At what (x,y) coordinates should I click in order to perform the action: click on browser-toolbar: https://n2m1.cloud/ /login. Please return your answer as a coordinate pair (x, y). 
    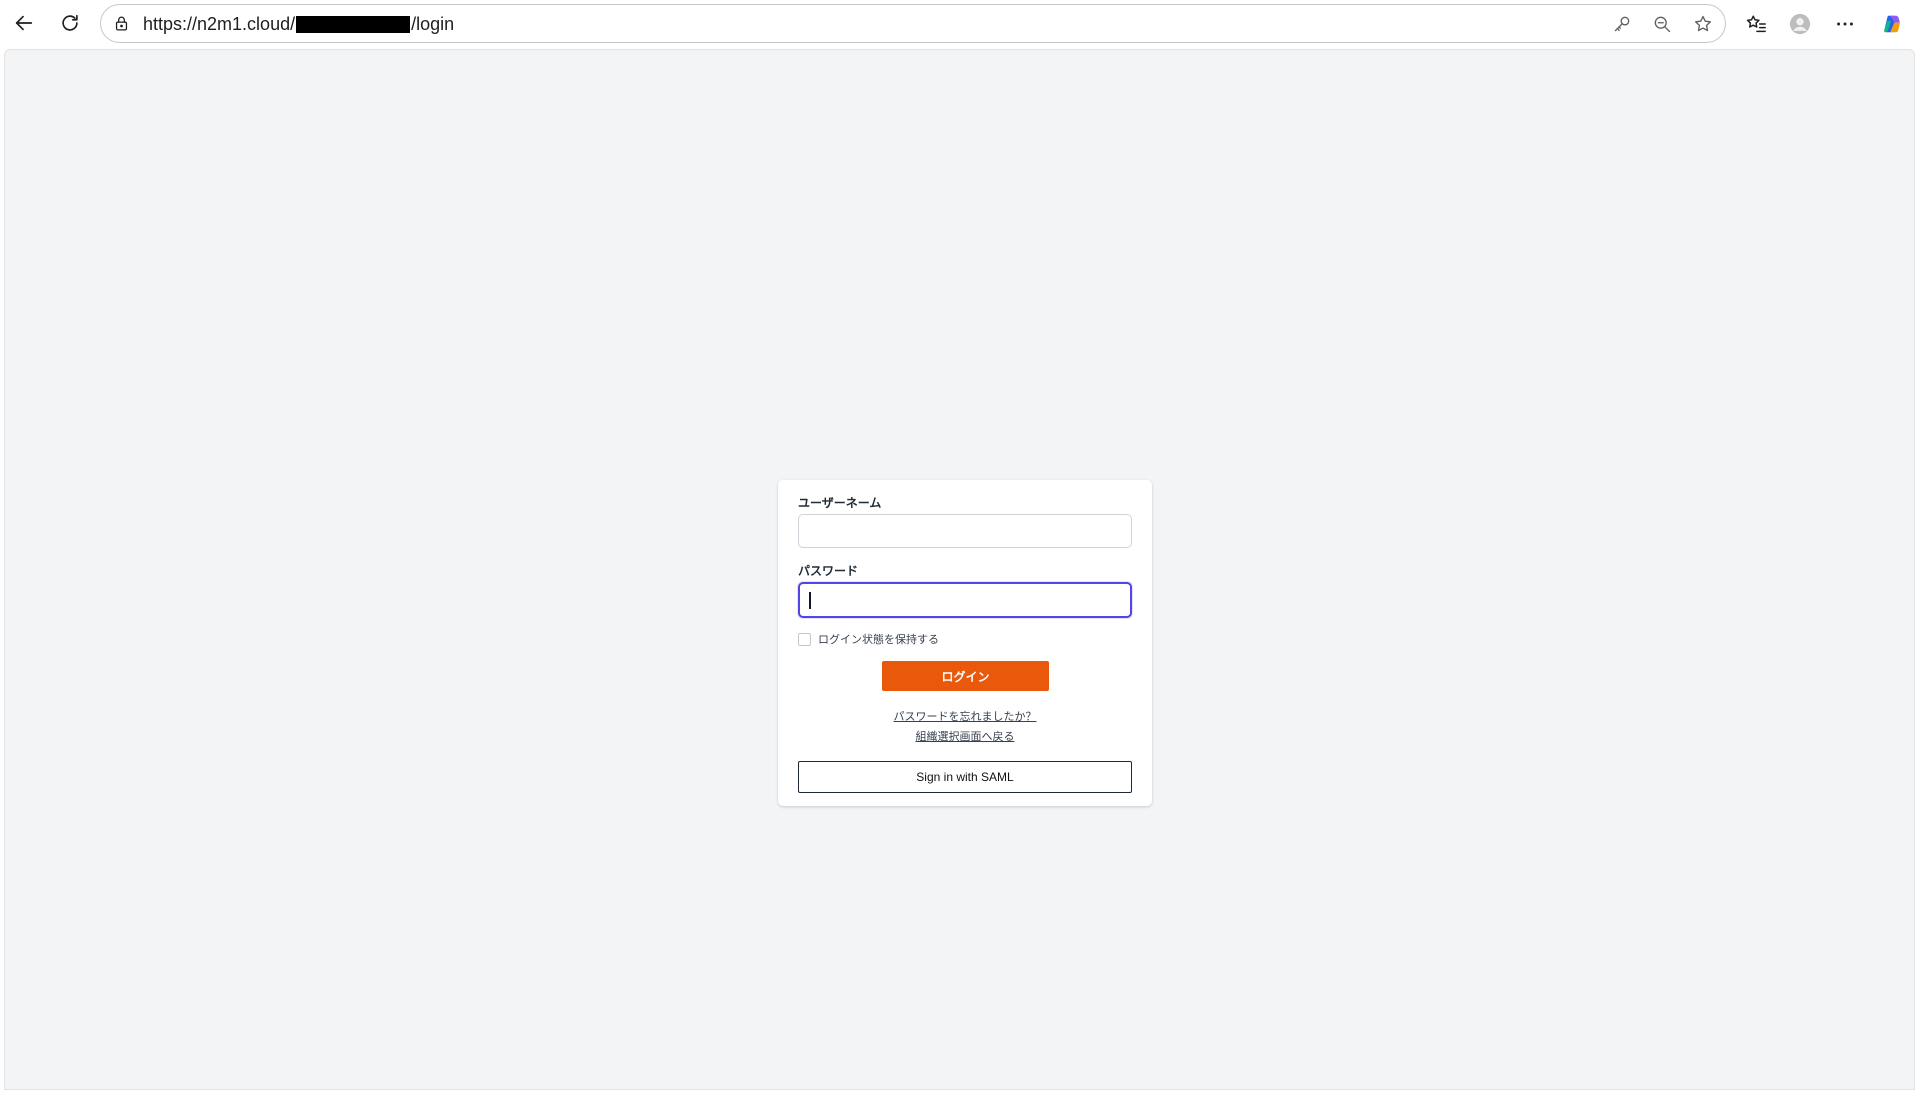
    Looking at the image, I should click on (959, 23).